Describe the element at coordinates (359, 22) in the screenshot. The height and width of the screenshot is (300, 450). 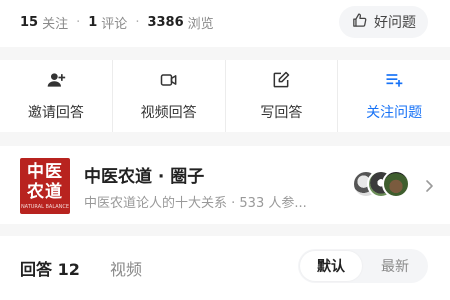
I see `thumbs-up-icon` at that location.